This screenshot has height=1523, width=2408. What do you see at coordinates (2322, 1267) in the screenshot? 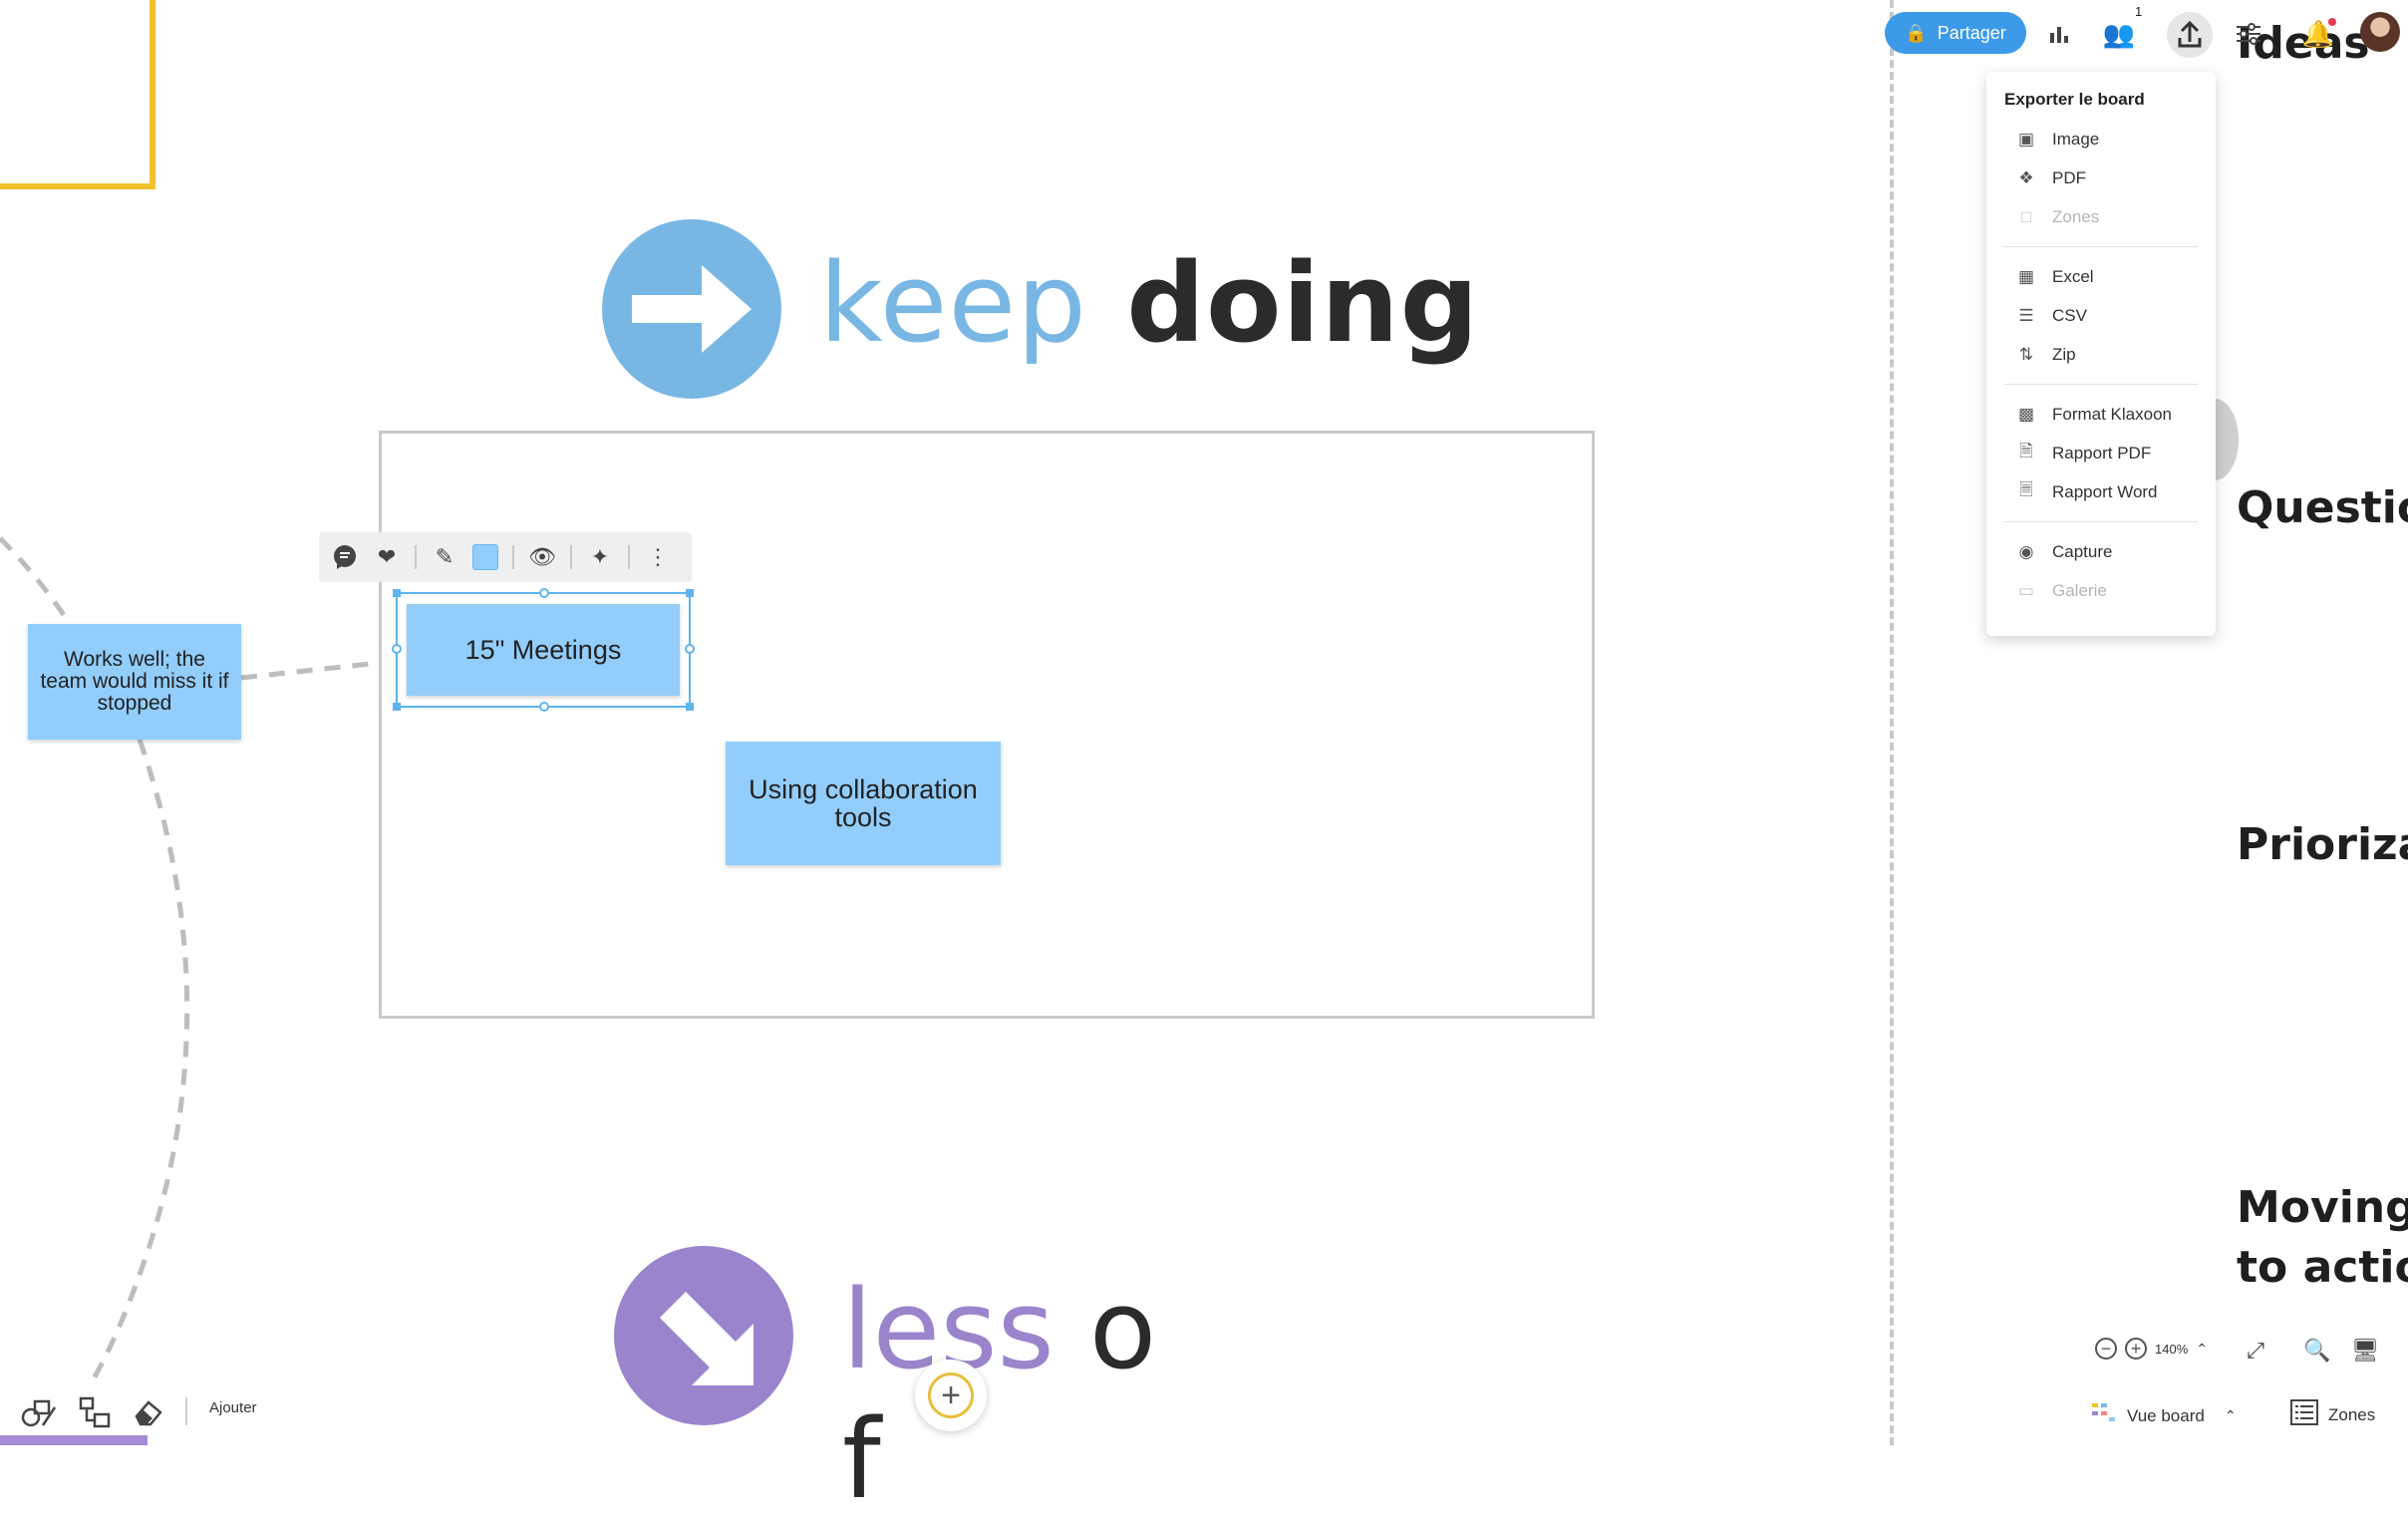
I see `zone-title-to-action: to actio` at bounding box center [2322, 1267].